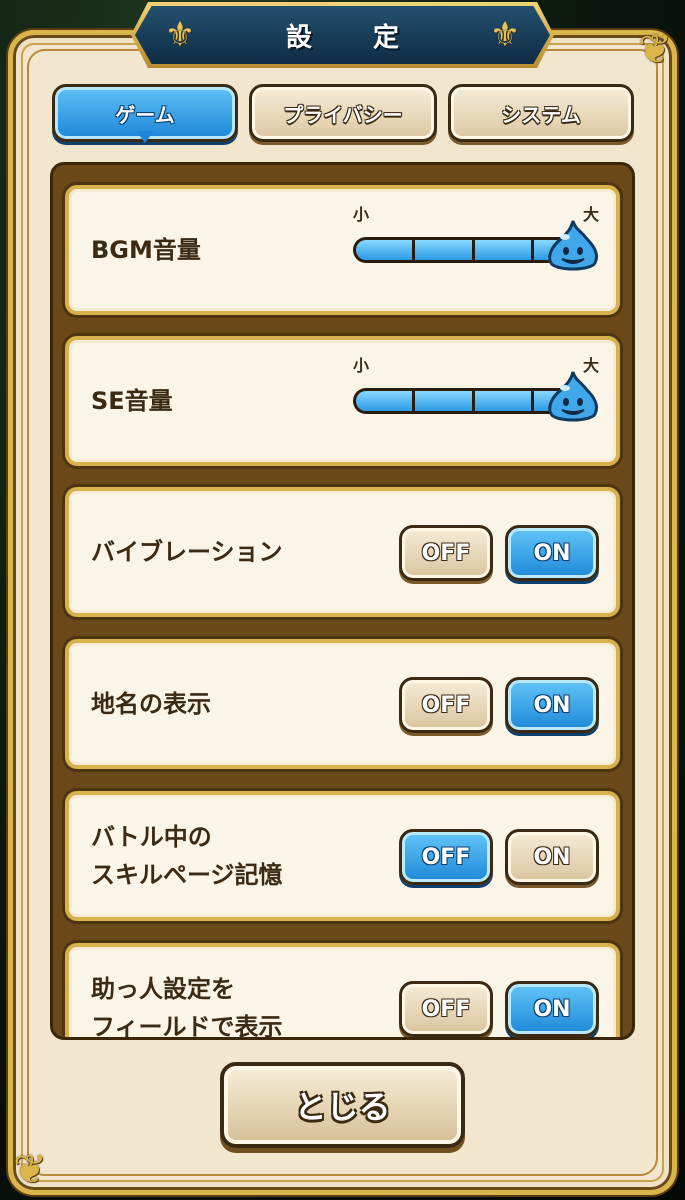 This screenshot has height=1200, width=685. I want to click on ornament-bottom-left-icon: ❦, so click(30, 1170).